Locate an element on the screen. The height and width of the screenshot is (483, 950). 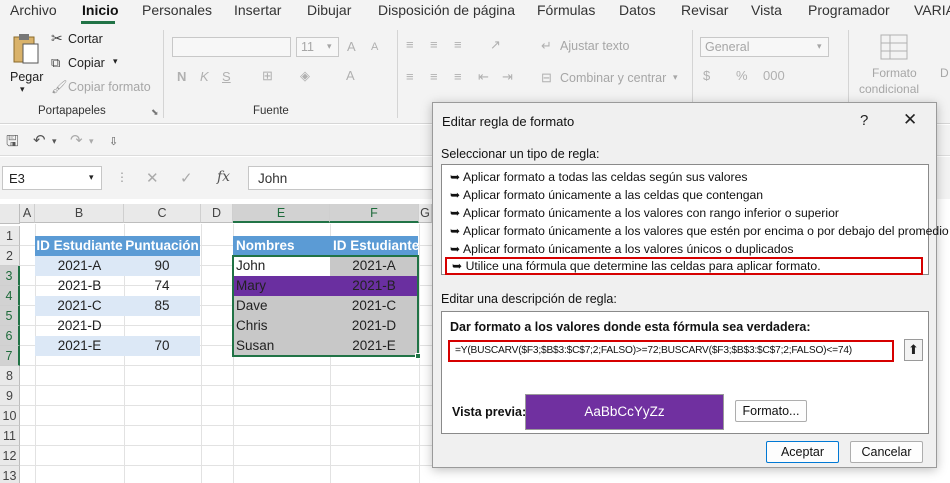
tab-formulas: Fórmulas is located at coordinates (566, 10).